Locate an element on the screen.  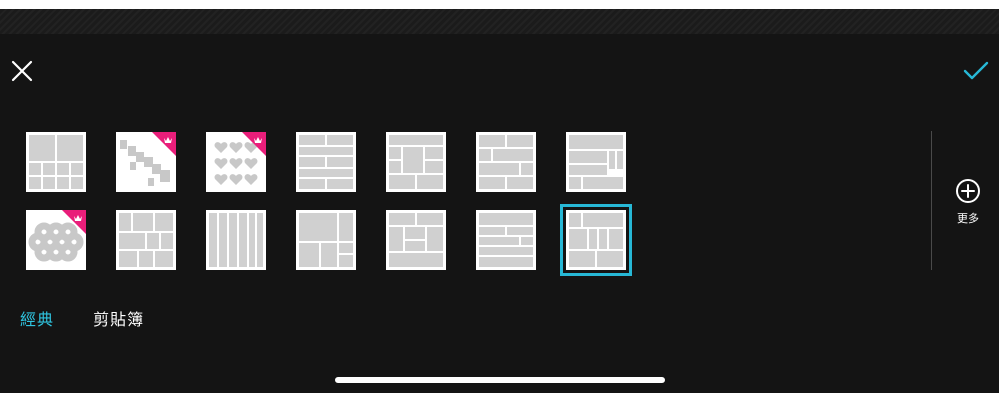
layout-2x2-grid-icon is located at coordinates (56, 162).